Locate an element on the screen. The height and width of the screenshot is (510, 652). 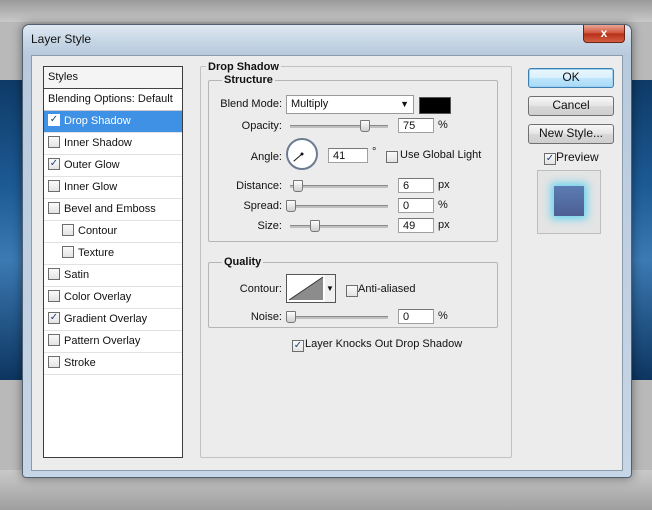
size-label: Size: is located at coordinates (269, 226).